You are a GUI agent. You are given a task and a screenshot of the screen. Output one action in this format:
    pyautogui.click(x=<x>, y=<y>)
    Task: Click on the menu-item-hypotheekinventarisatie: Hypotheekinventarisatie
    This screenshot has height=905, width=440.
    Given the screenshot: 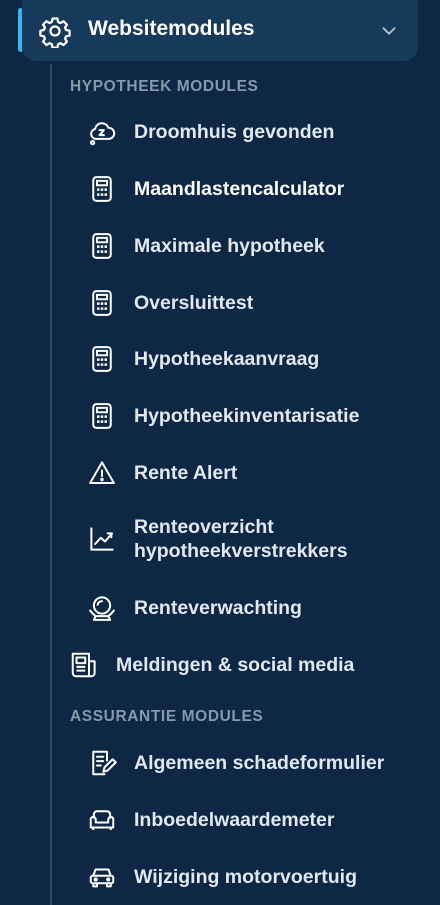 What is the action you would take?
    pyautogui.click(x=252, y=416)
    